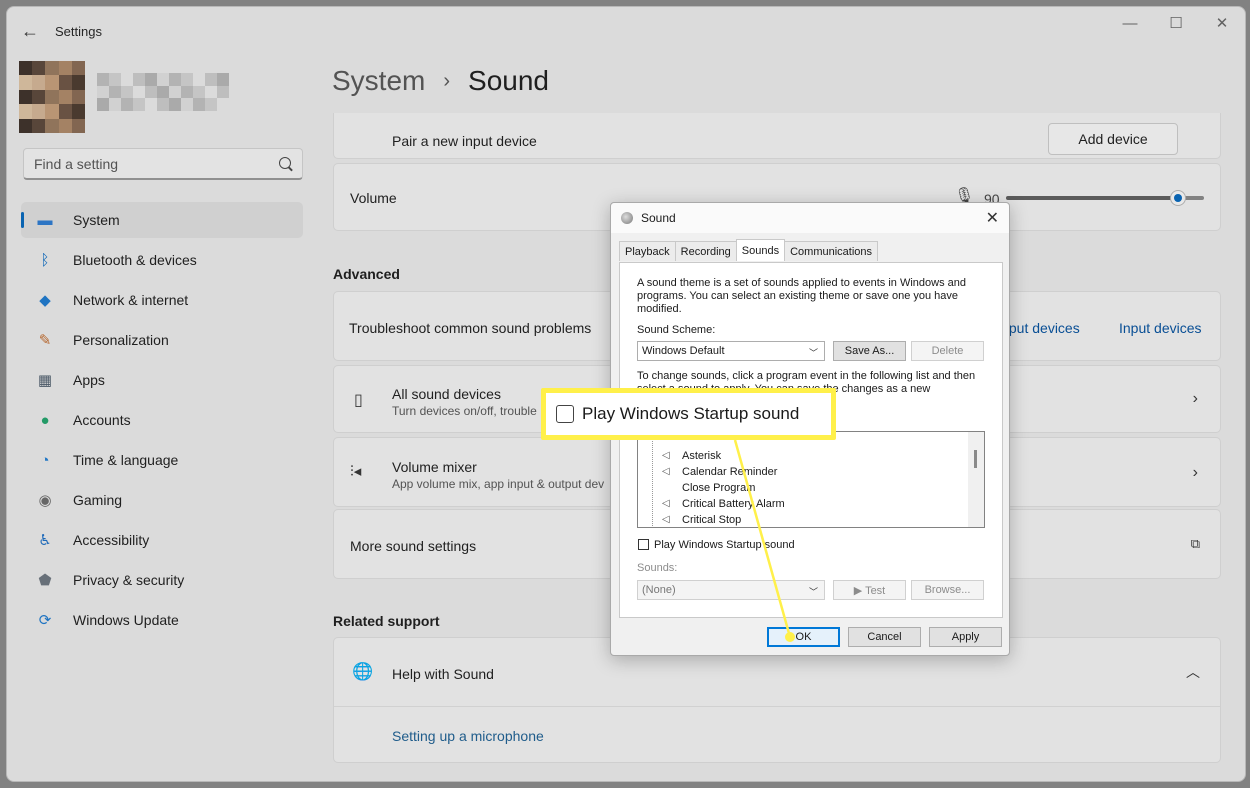 The height and width of the screenshot is (788, 1250). Describe the element at coordinates (45, 420) in the screenshot. I see `person-icon: ●` at that location.